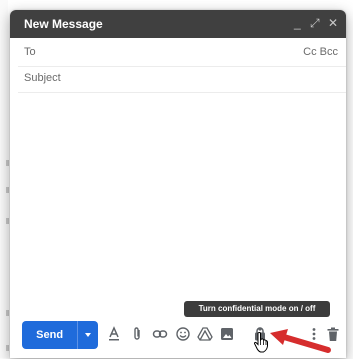  What do you see at coordinates (315, 23) in the screenshot?
I see `expand-icon: ⤢` at bounding box center [315, 23].